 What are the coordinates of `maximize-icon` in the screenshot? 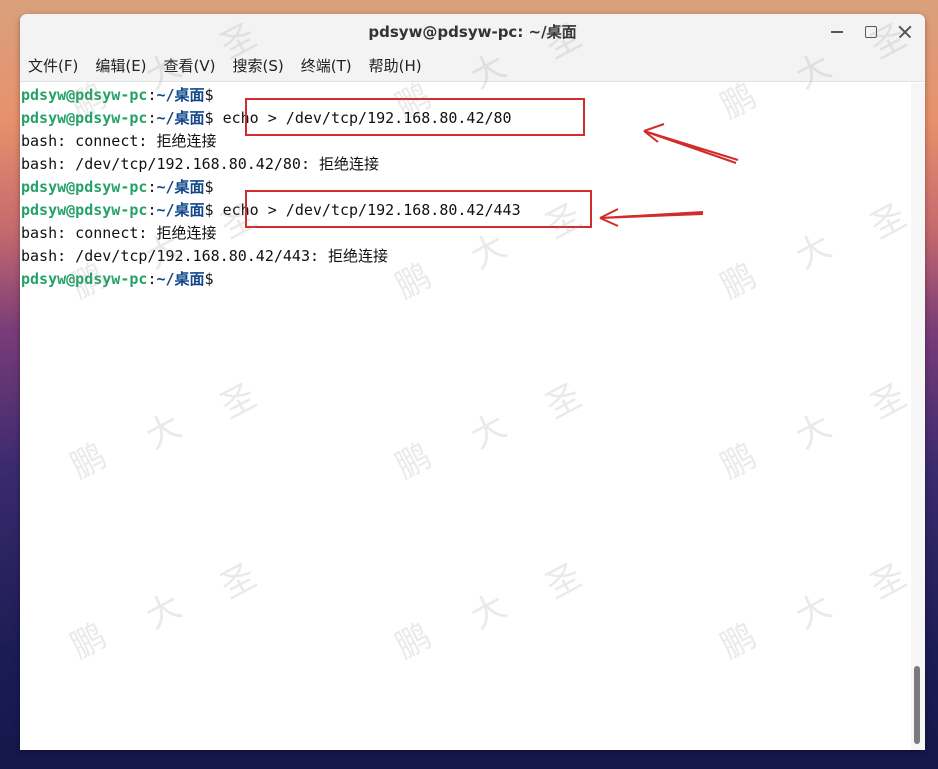 It's located at (871, 32).